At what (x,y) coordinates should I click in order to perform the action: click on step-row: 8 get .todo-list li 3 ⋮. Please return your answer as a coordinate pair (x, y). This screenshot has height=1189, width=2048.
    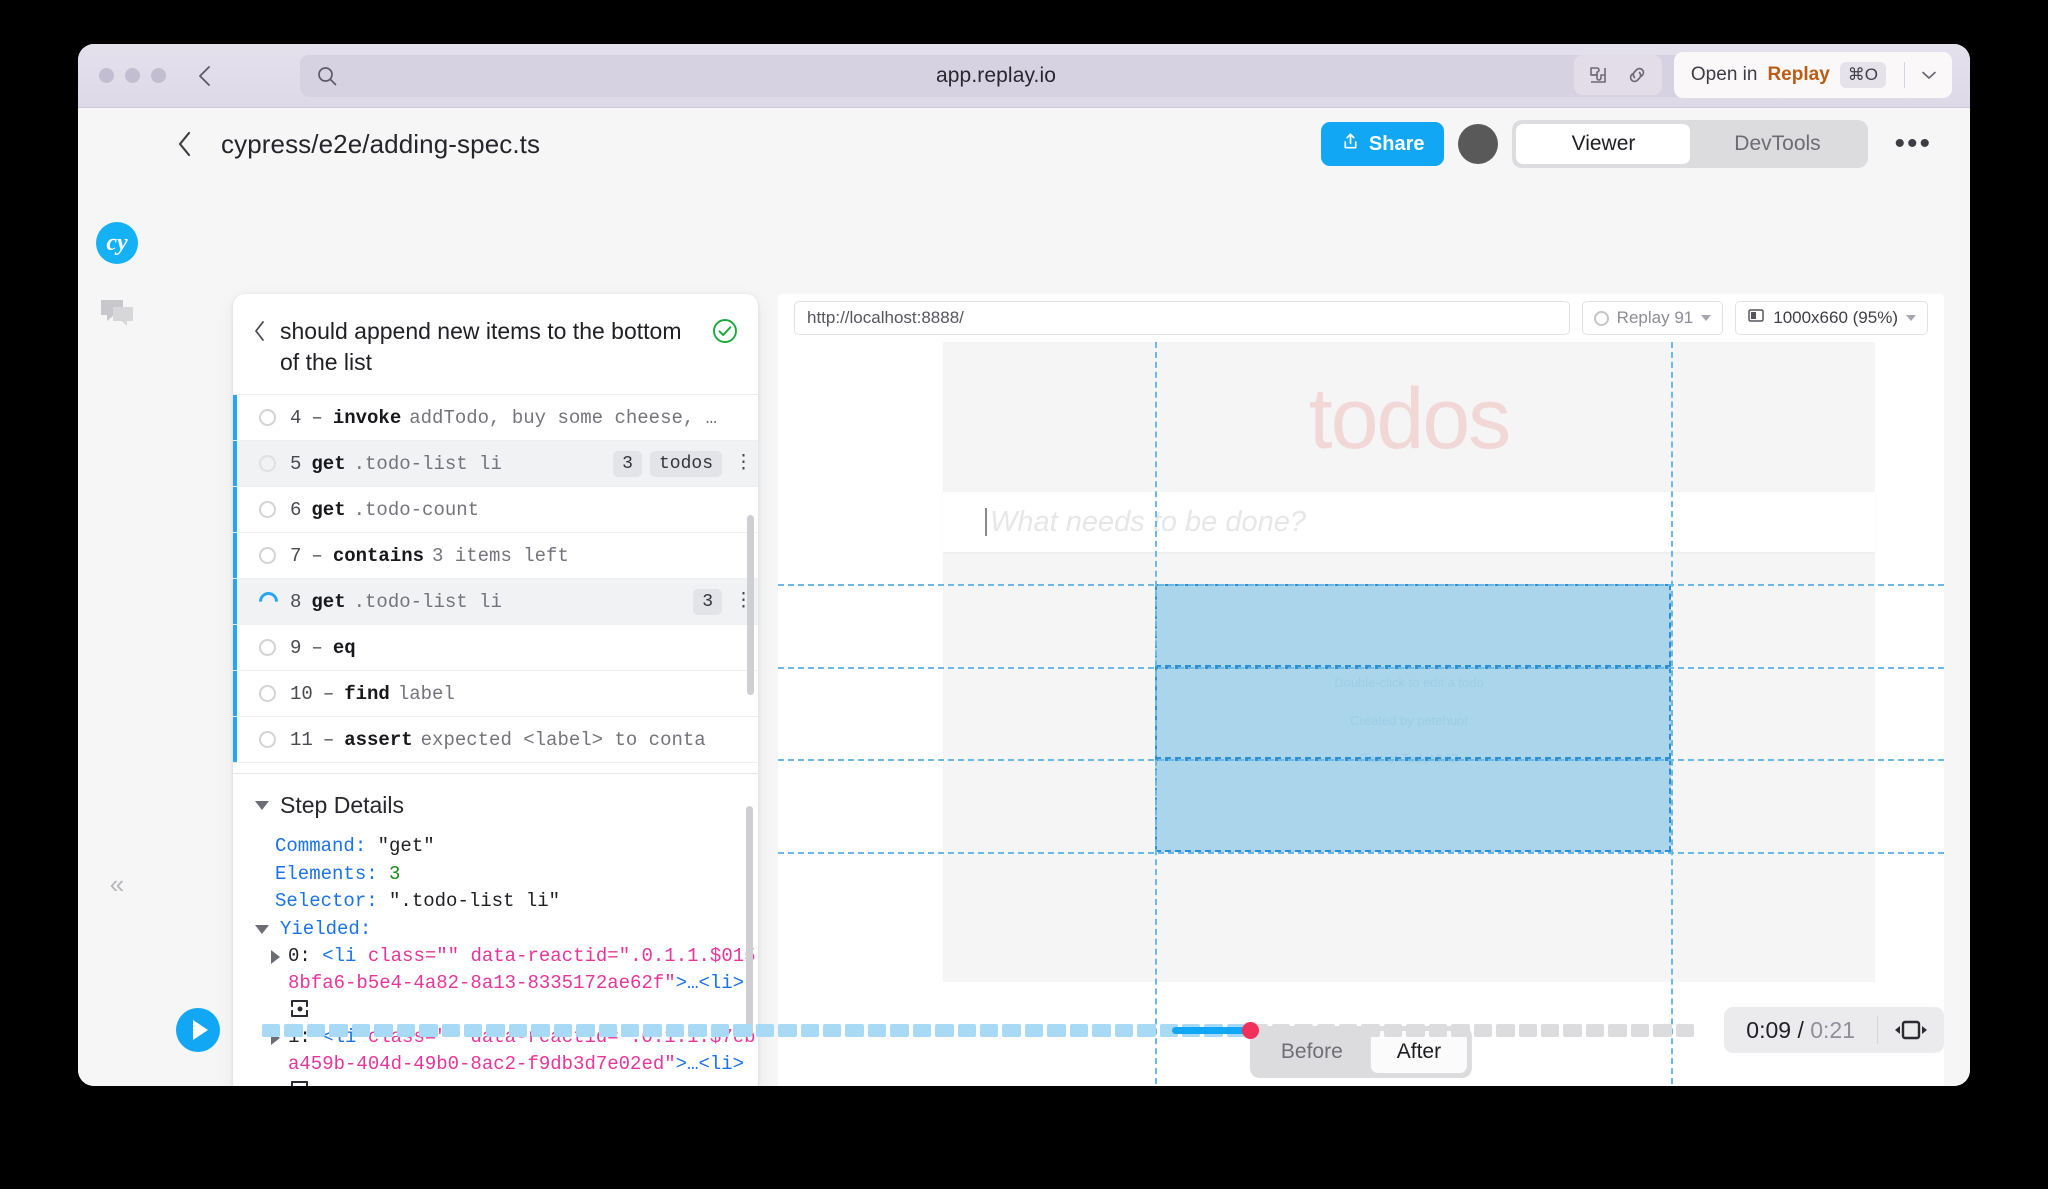
    Looking at the image, I should click on (495, 602).